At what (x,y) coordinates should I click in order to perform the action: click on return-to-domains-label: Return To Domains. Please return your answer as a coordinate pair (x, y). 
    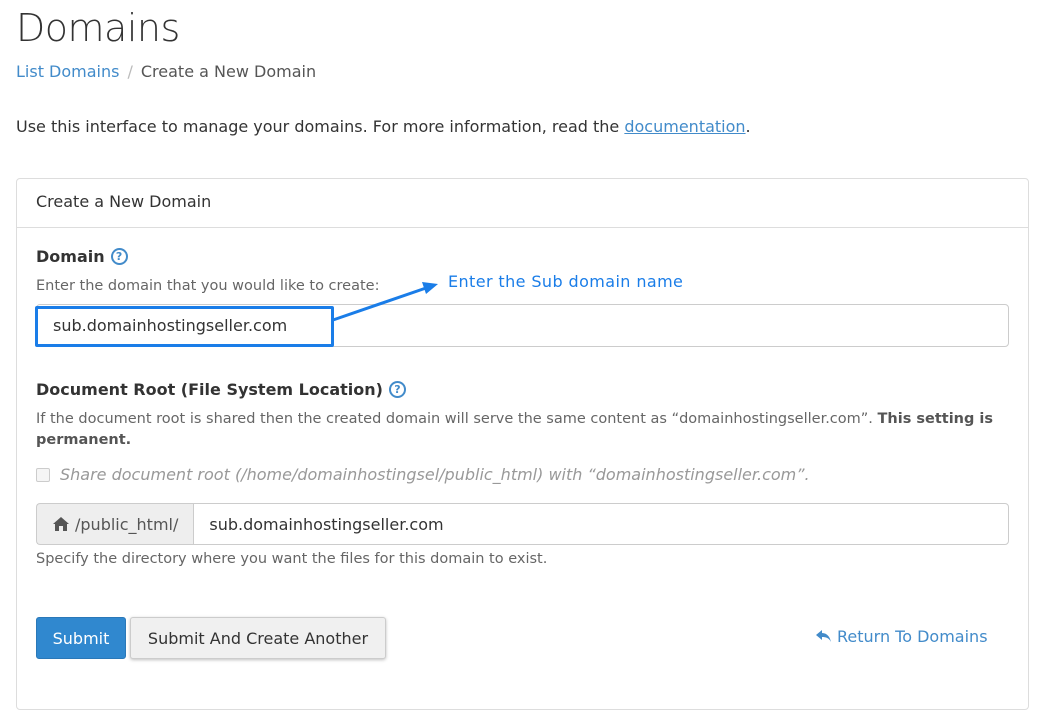
    Looking at the image, I should click on (912, 636).